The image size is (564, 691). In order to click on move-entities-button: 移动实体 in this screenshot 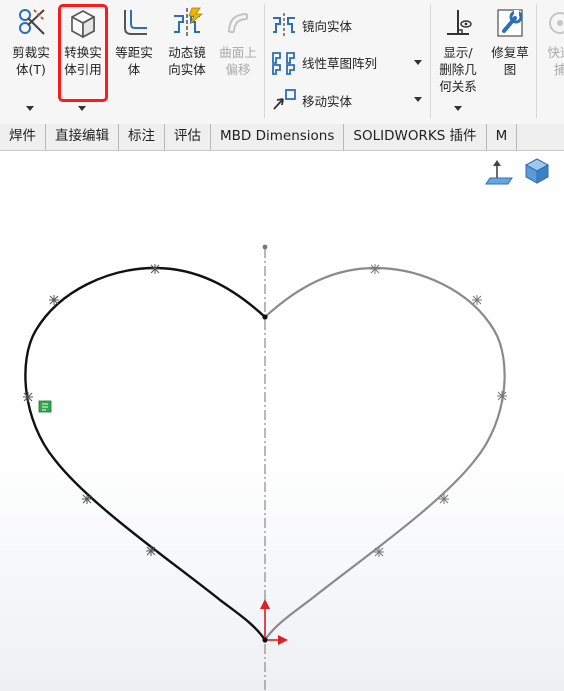, I will do `click(311, 100)`.